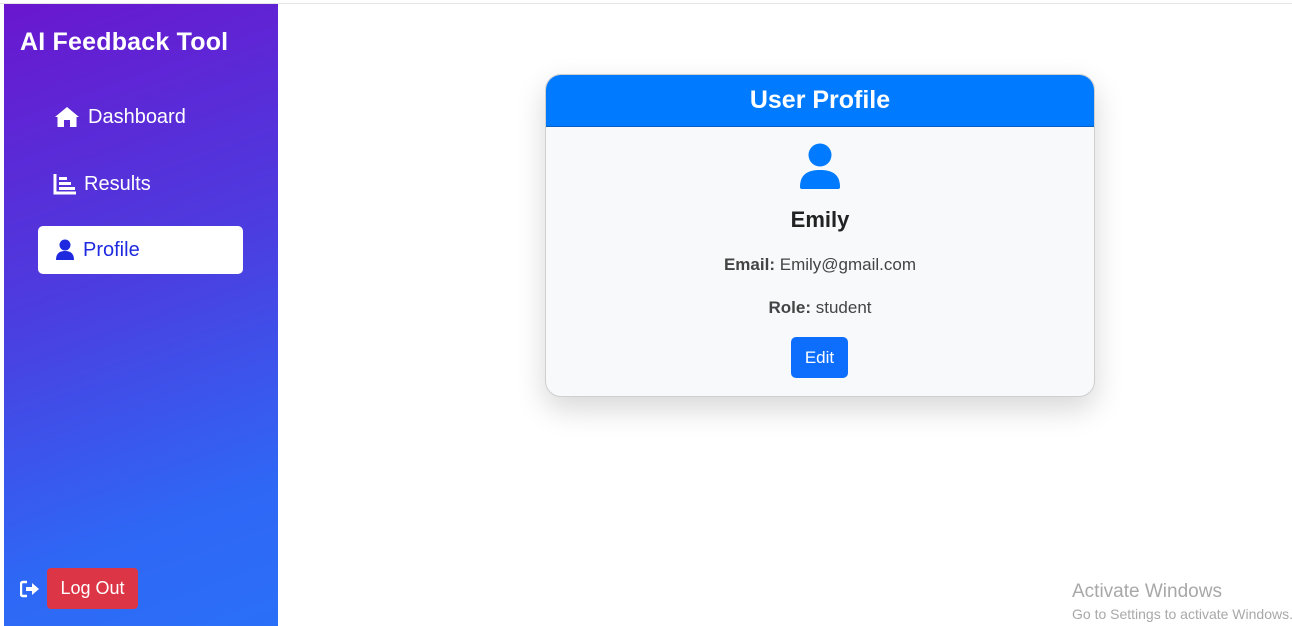  What do you see at coordinates (124, 42) in the screenshot?
I see `app-brand: AI Feedback Tool` at bounding box center [124, 42].